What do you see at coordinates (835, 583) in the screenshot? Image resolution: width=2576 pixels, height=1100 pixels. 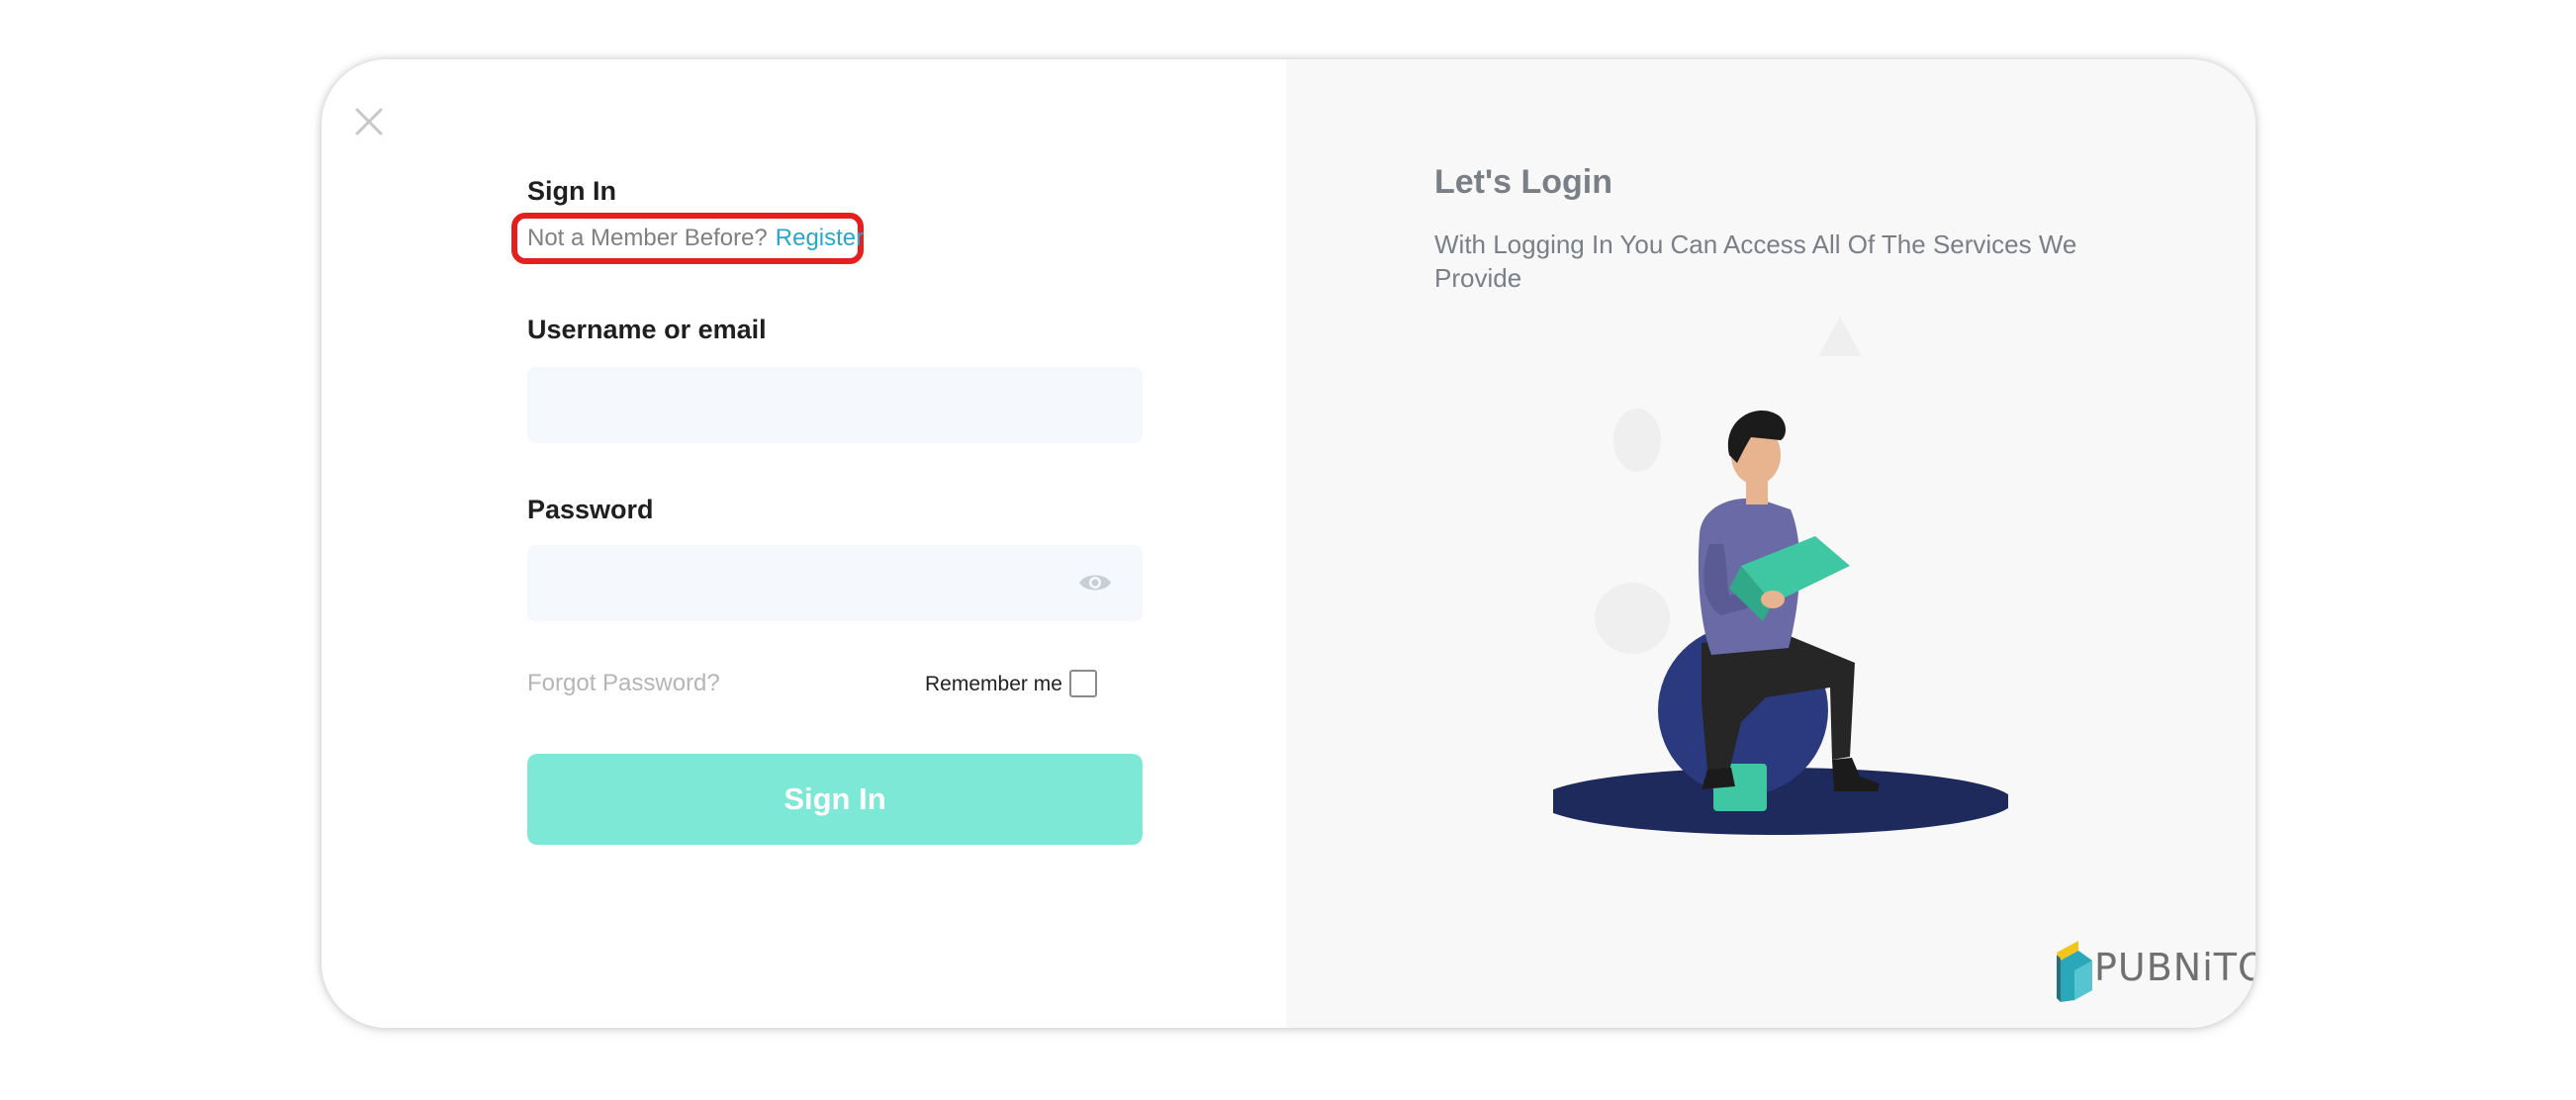 I see `password-input` at bounding box center [835, 583].